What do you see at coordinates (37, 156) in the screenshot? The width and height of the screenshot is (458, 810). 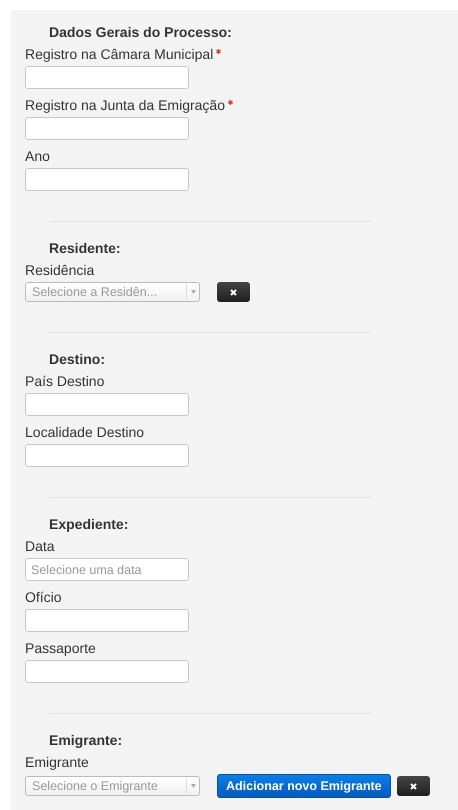 I see `field-label: Ano` at bounding box center [37, 156].